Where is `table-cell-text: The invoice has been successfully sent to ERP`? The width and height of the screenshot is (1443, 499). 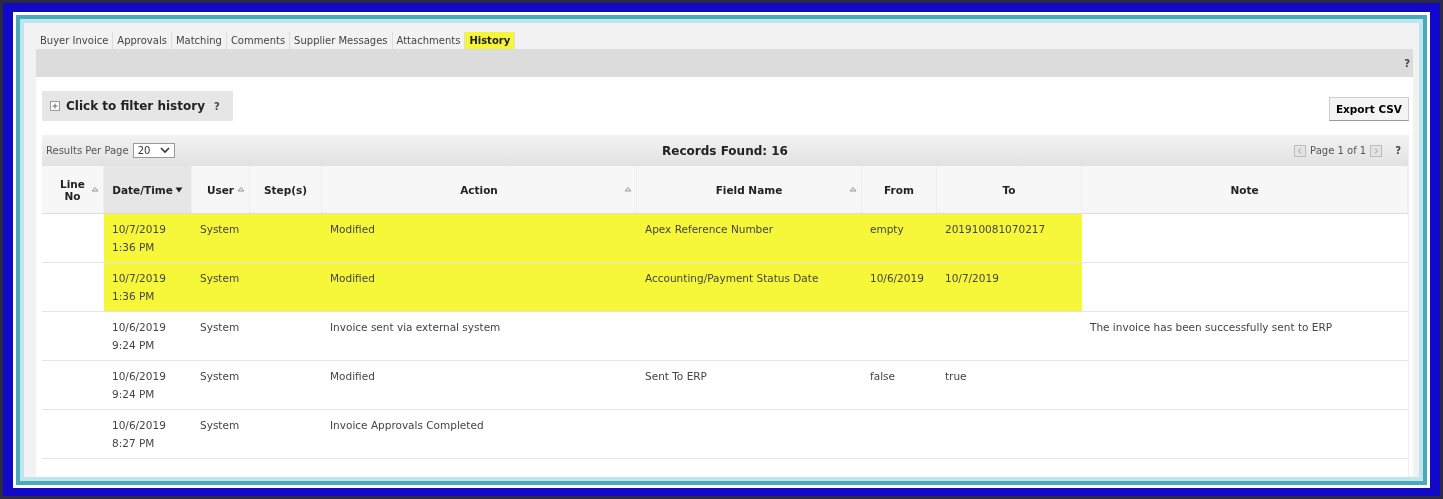
table-cell-text: The invoice has been successfully sent to ERP is located at coordinates (1211, 327).